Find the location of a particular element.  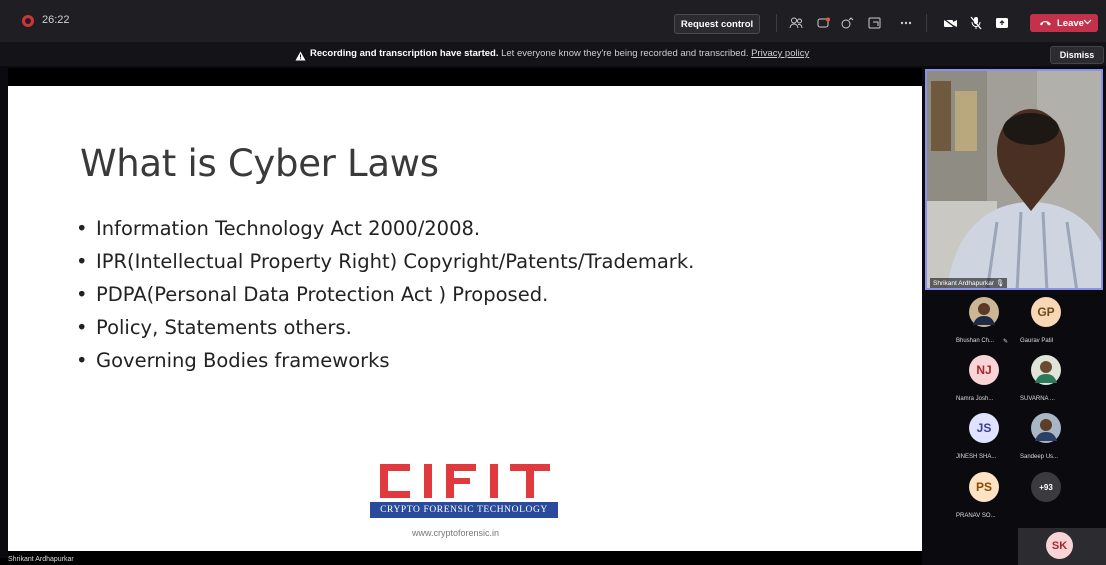

leave-button: Leave is located at coordinates (1064, 23).